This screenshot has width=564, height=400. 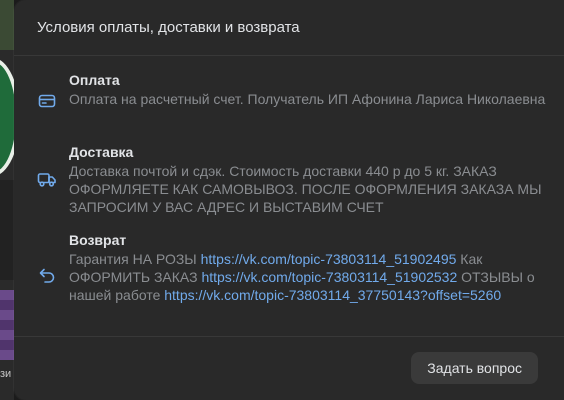 I want to click on footer-divider, so click(x=289, y=336).